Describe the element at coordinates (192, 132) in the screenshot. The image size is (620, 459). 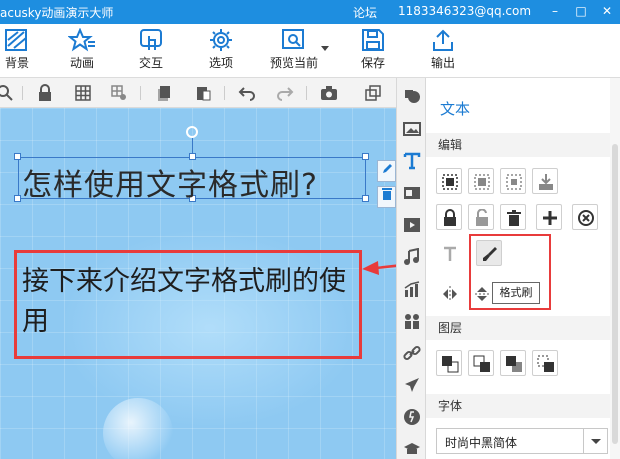
I see `rotate-handle` at that location.